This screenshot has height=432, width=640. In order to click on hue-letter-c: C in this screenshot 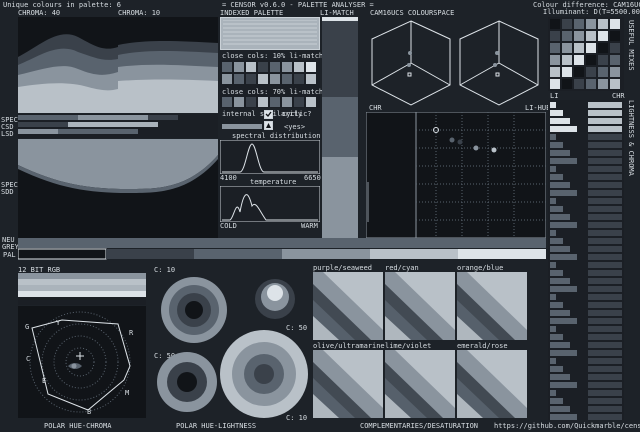, I will do `click(28, 359)`.